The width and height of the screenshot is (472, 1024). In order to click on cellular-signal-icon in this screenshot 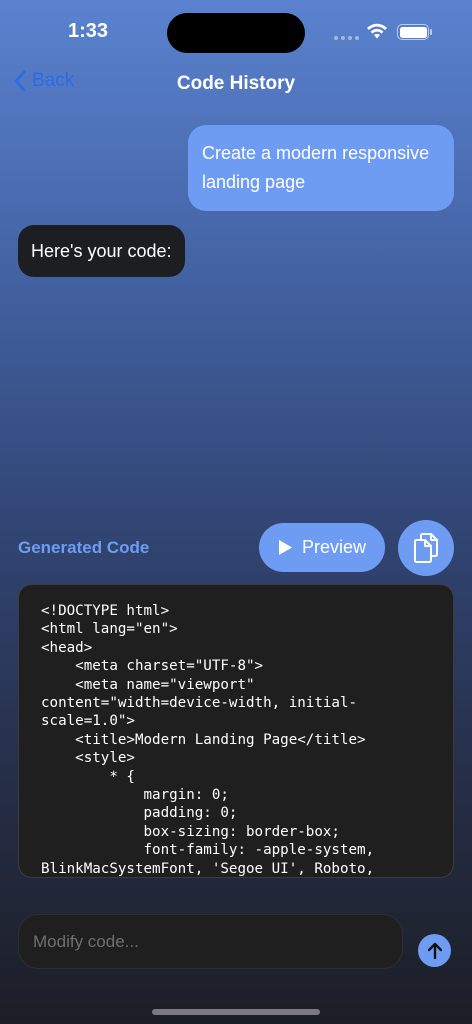, I will do `click(346, 38)`.